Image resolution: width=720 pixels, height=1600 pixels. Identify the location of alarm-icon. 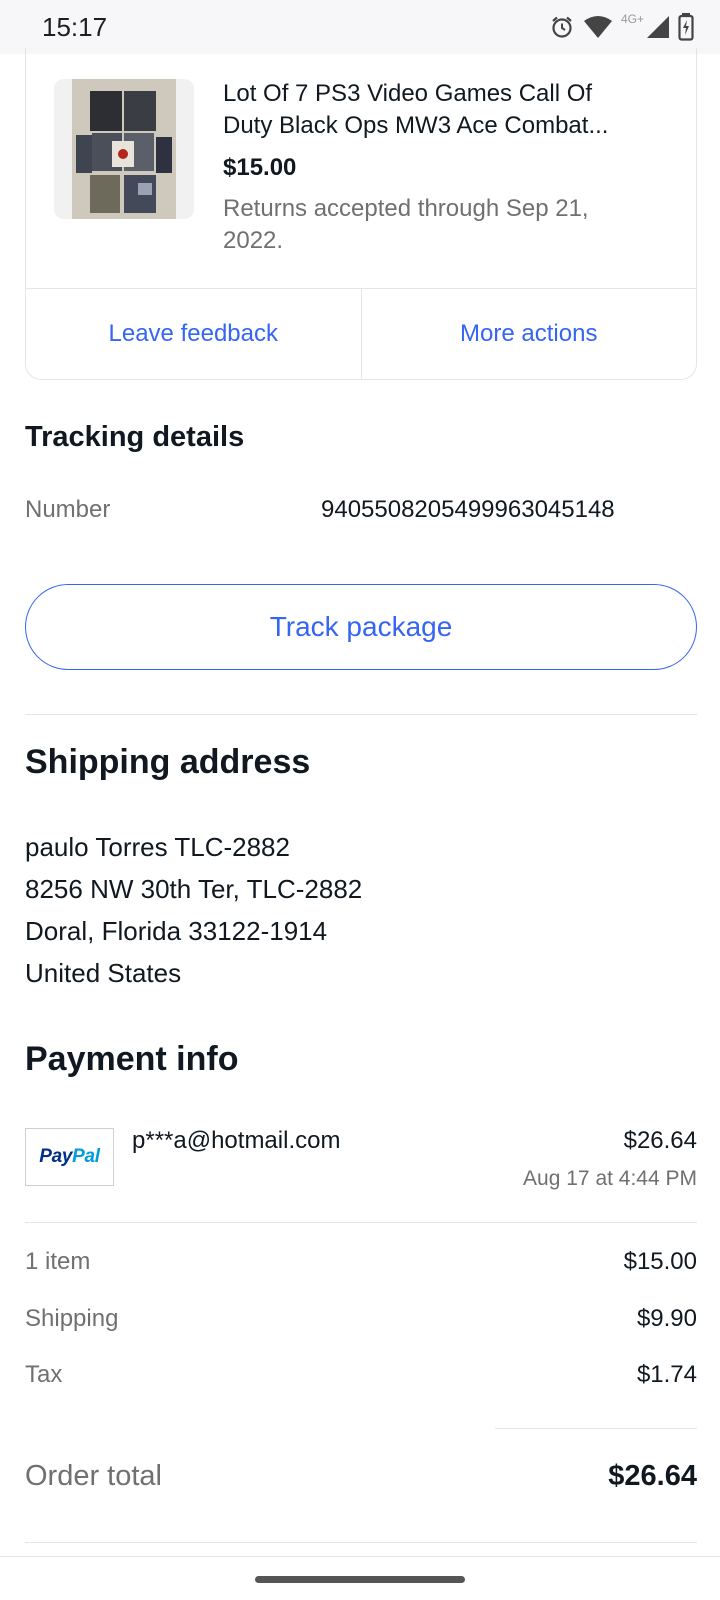
(562, 27).